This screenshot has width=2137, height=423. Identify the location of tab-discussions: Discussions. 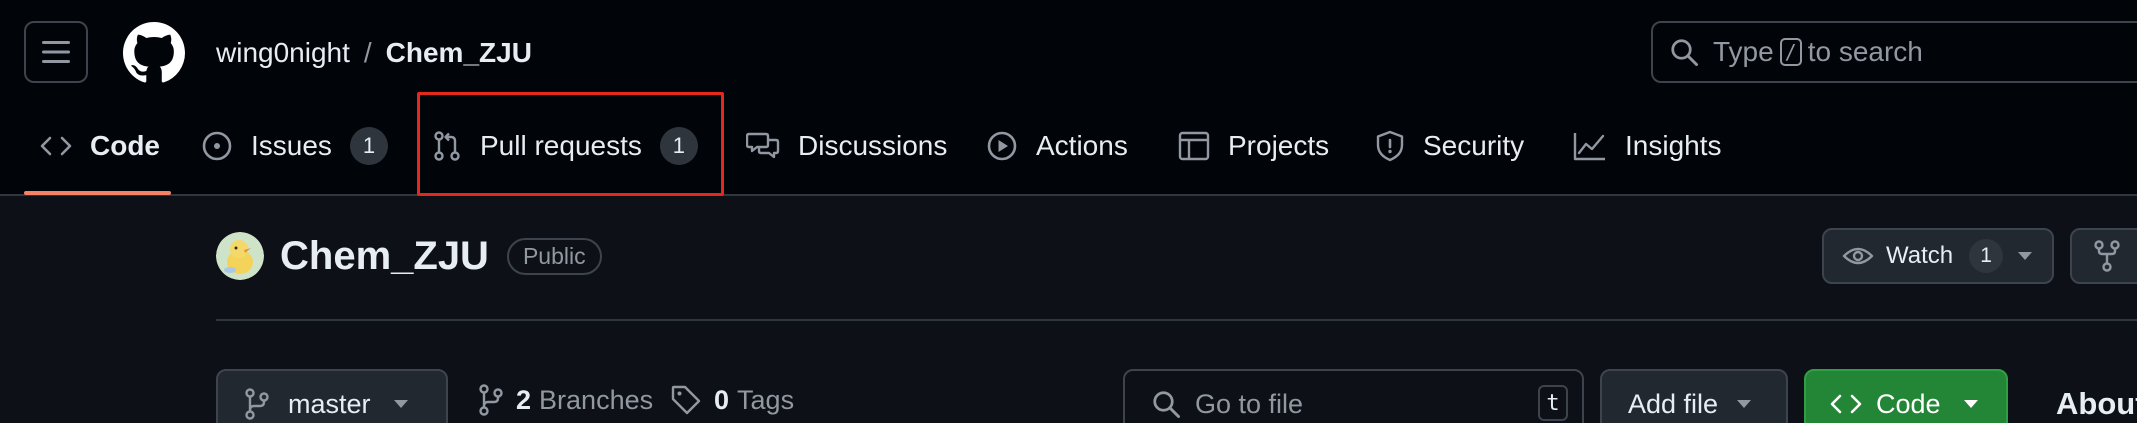
(846, 146).